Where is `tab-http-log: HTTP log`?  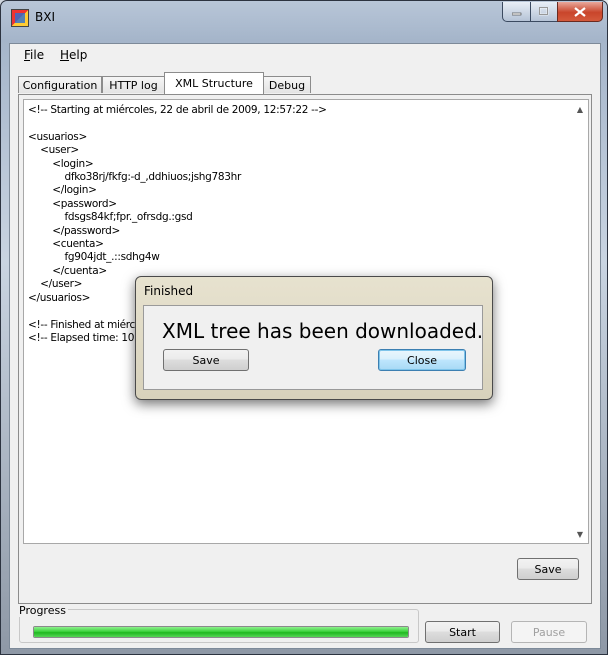
tab-http-log: HTTP log is located at coordinates (133, 84).